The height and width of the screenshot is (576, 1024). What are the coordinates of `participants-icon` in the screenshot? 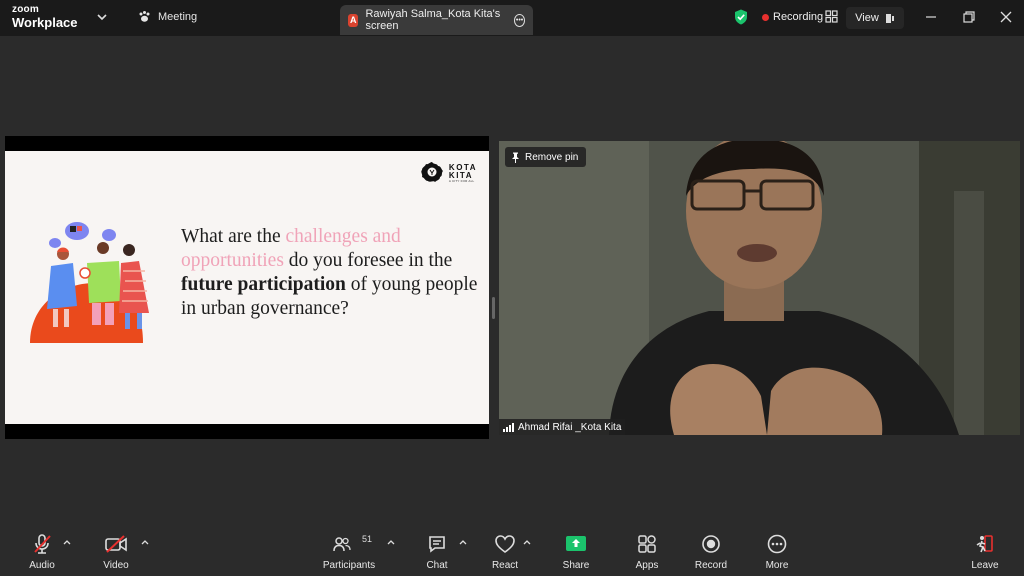 It's located at (342, 544).